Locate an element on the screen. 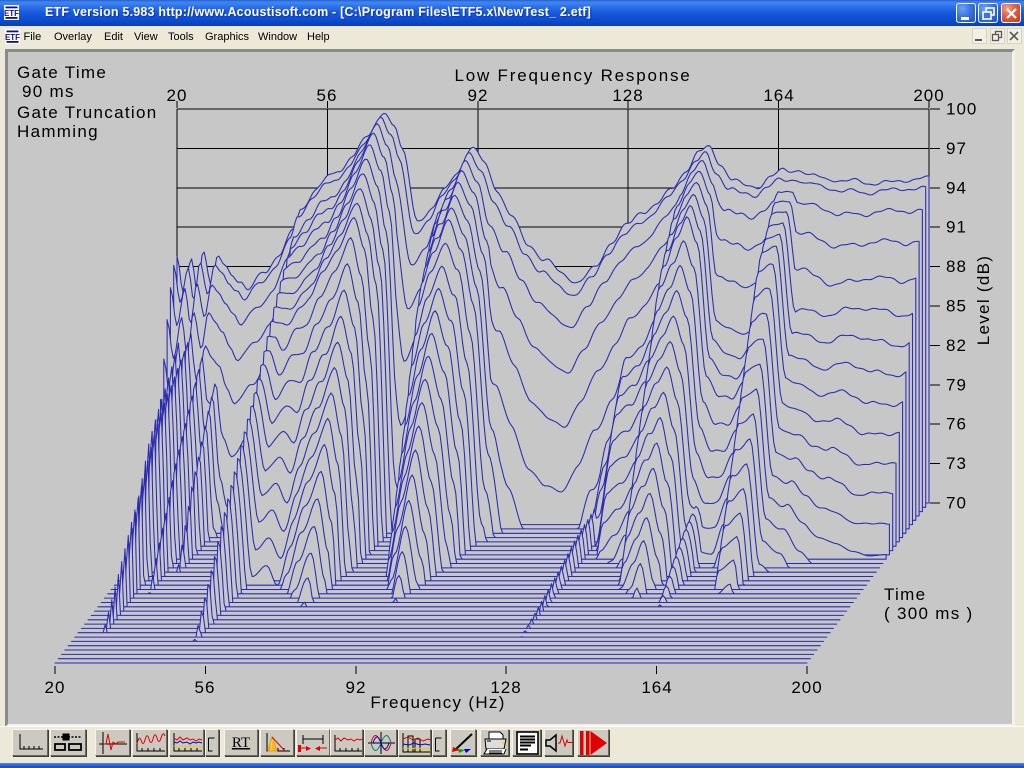 The width and height of the screenshot is (1024, 768). svg-text: 90 ms is located at coordinates (48, 91).